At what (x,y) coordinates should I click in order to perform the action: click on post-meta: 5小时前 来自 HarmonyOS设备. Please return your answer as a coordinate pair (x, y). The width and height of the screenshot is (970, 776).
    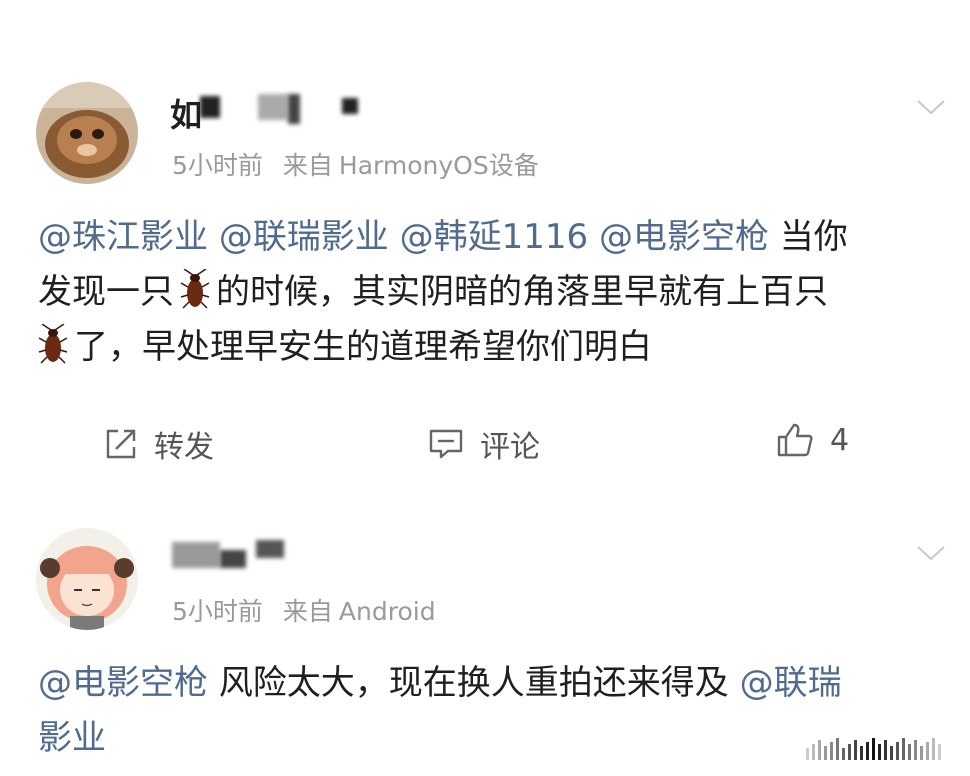
    Looking at the image, I should click on (365, 164).